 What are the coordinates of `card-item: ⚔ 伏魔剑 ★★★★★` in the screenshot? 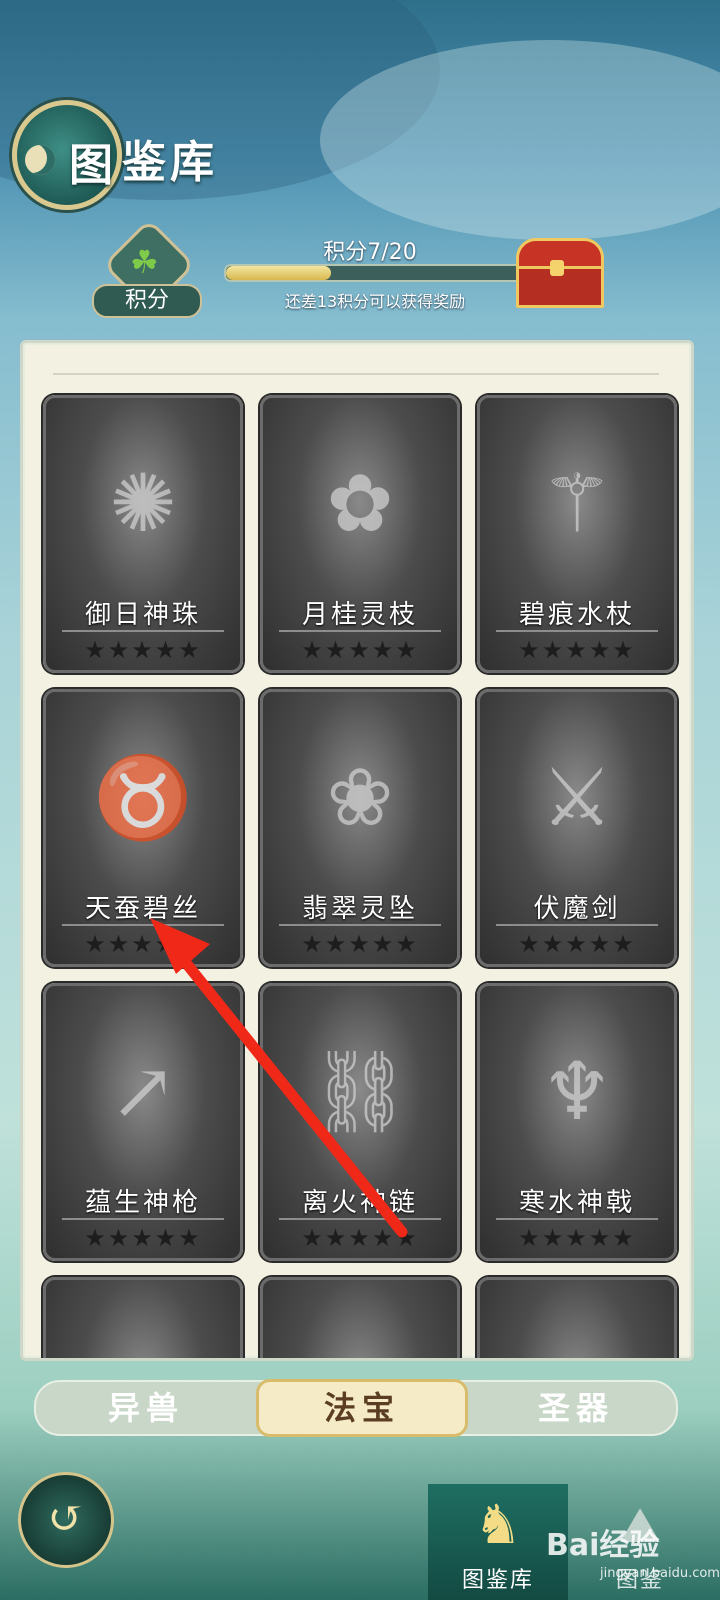 It's located at (577, 828).